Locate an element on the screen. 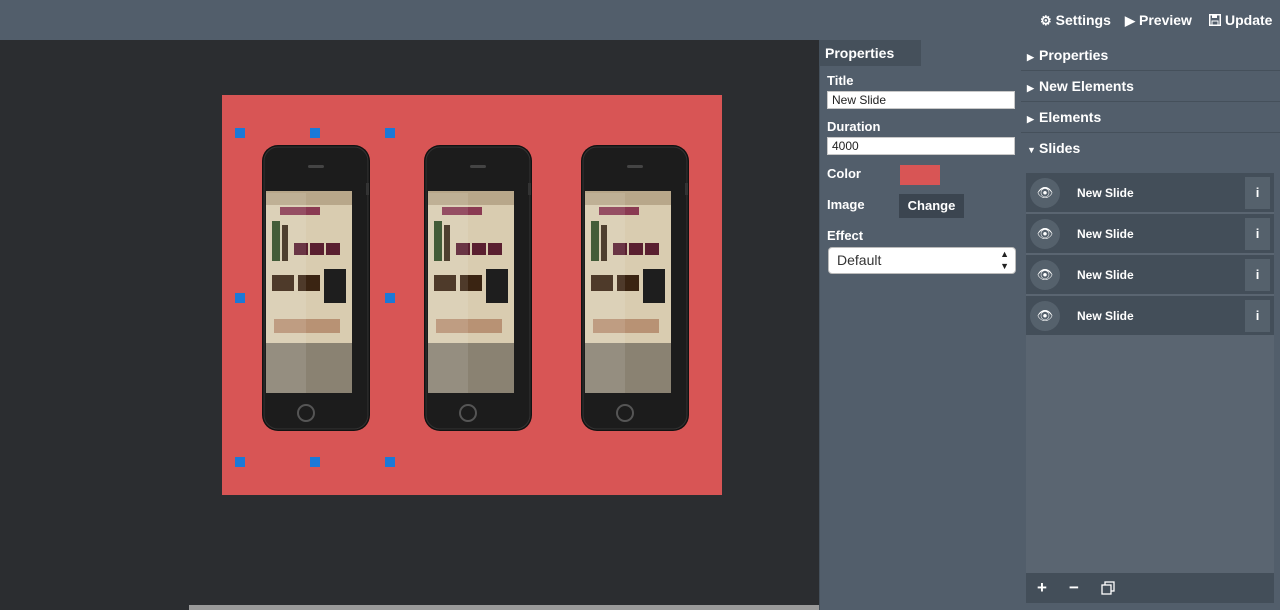 This screenshot has height=610, width=1280. effect-select: Default ▲ ▼ is located at coordinates (922, 260).